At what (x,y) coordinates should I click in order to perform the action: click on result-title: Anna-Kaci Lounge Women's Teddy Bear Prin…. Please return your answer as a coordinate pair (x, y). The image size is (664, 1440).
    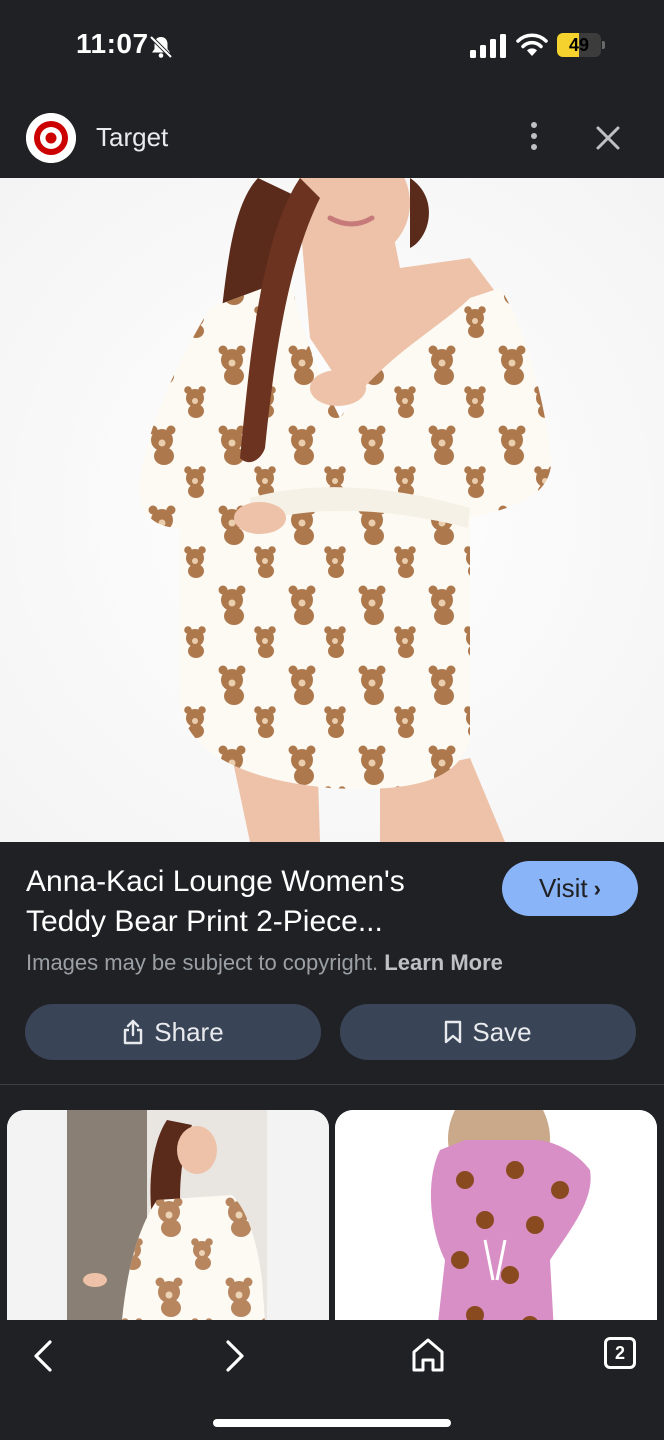
    Looking at the image, I should click on (256, 902).